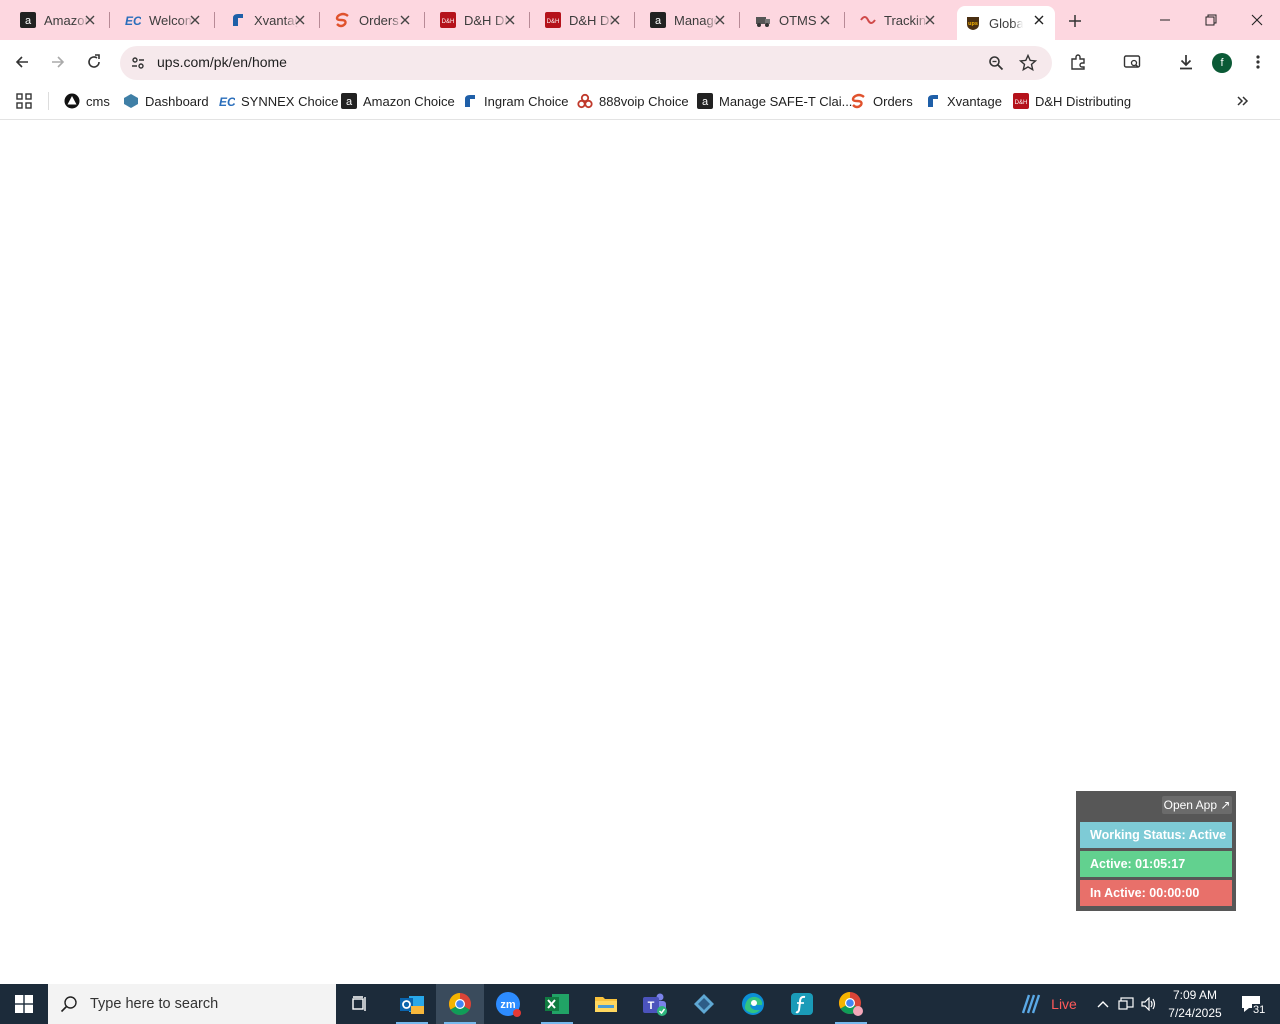  Describe the element at coordinates (24, 101) in the screenshot. I see `apps-grid-icon` at that location.